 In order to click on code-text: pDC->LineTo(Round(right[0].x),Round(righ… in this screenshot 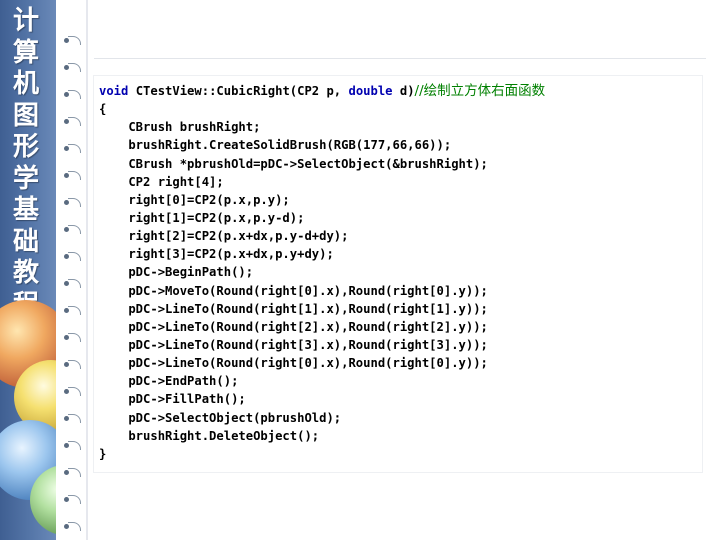, I will do `click(293, 363)`.